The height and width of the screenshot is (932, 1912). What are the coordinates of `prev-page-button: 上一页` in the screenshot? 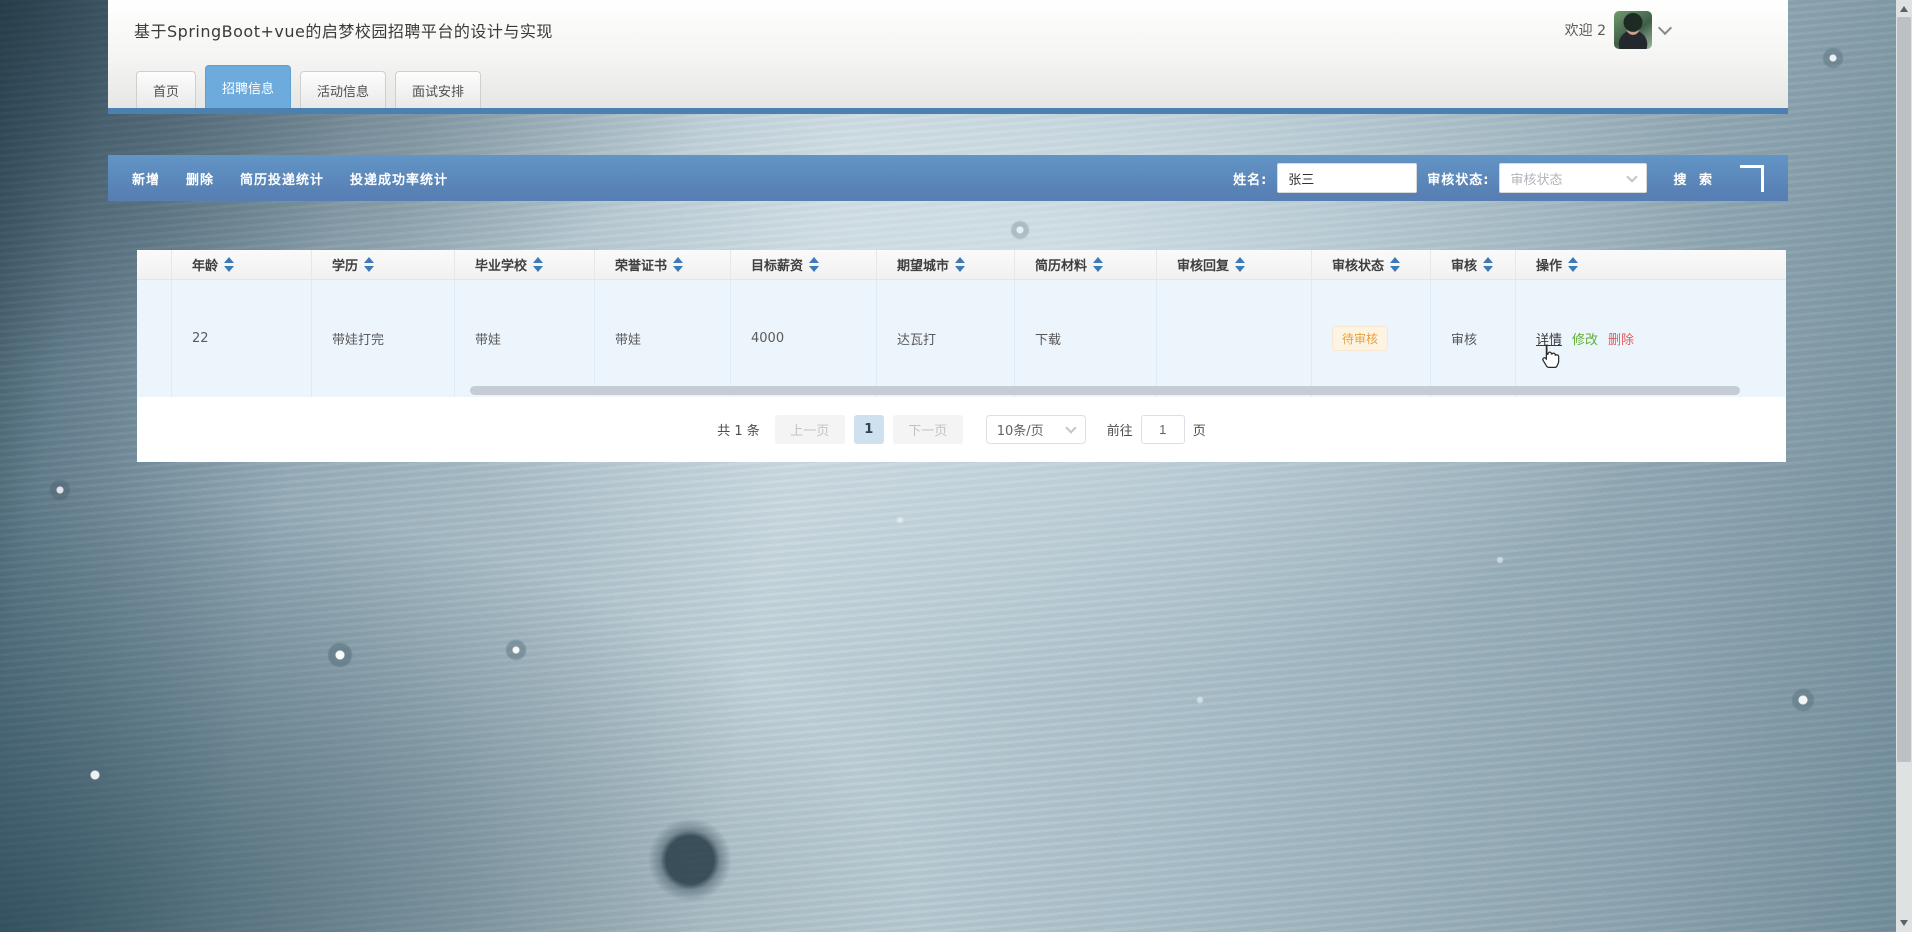 It's located at (809, 429).